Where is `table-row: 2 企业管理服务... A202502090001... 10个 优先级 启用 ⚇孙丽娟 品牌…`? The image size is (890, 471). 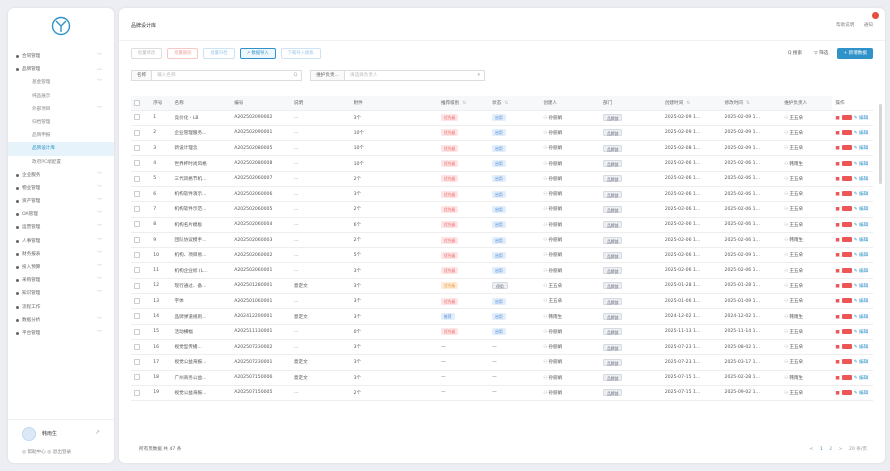 table-row: 2 企业管理服务... A202502090001... 10个 优先级 启用 ⚇孙丽娟 品牌… is located at coordinates (502, 133).